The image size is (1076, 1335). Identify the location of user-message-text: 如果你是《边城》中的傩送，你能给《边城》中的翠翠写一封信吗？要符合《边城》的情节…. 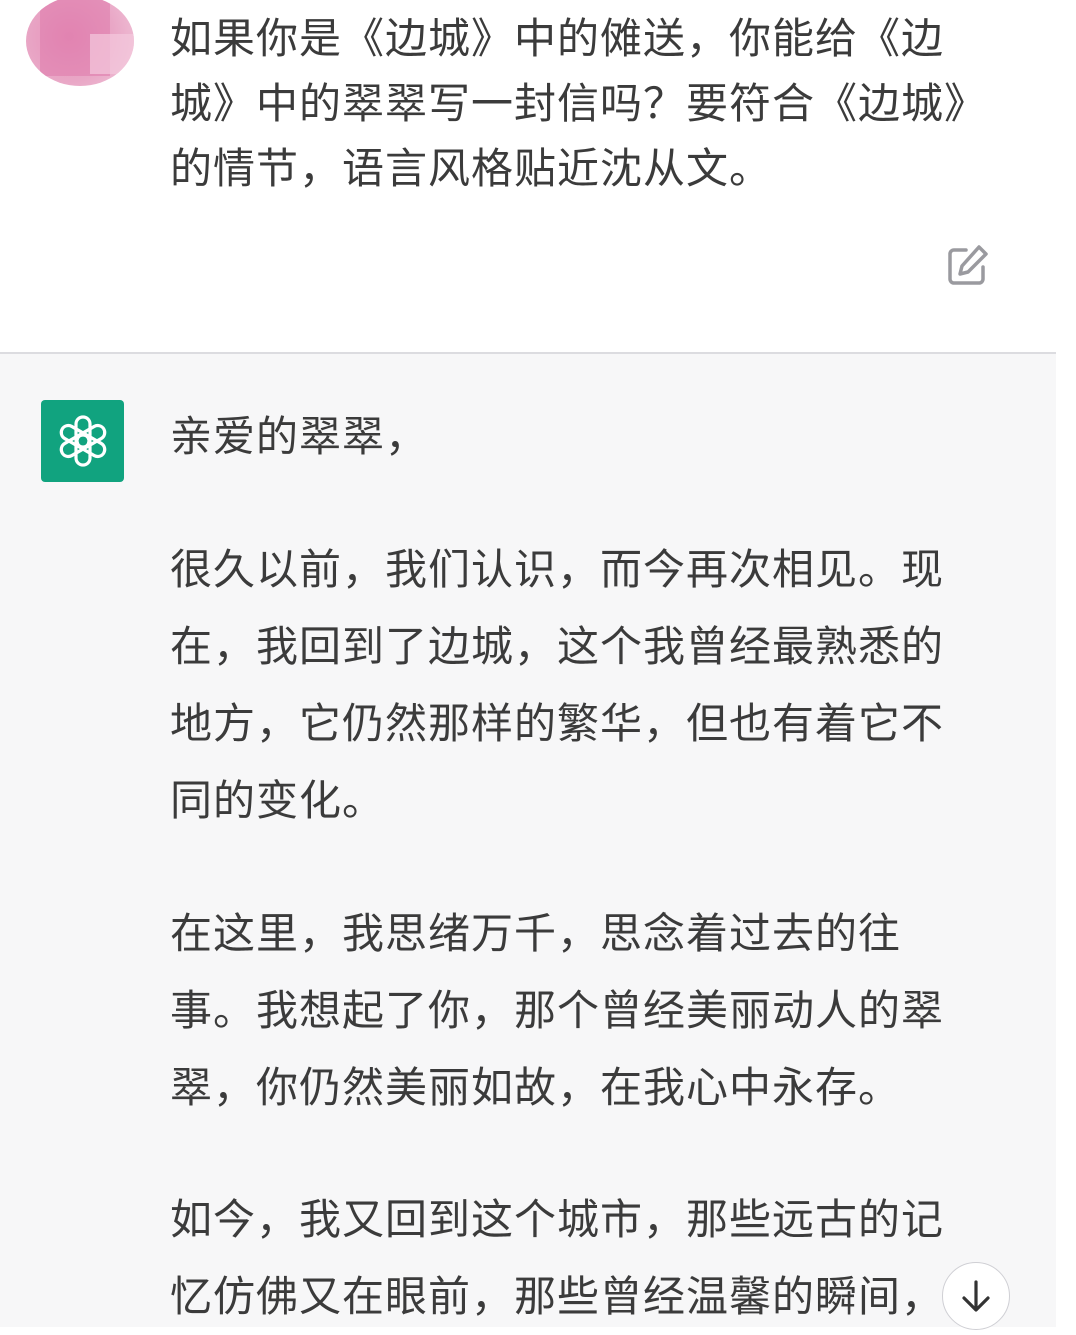
(568, 103).